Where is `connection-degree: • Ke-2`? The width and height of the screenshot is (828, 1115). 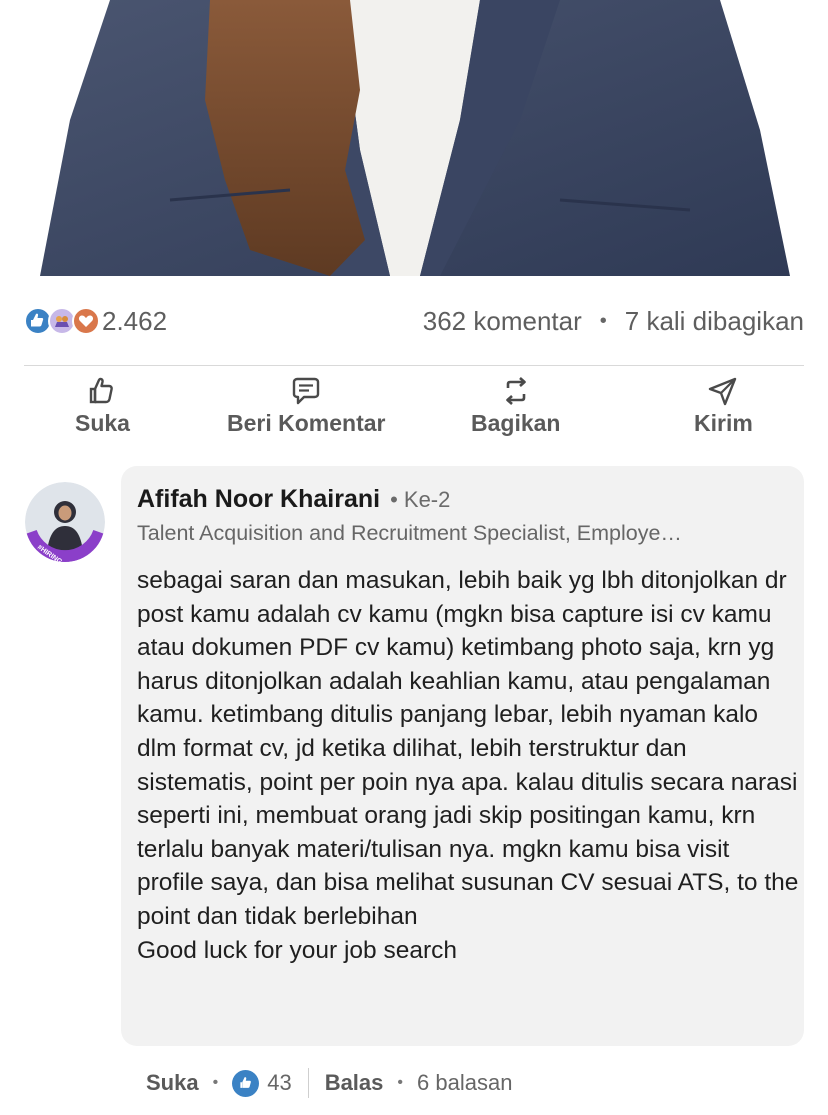
connection-degree: • Ke-2 is located at coordinates (420, 499).